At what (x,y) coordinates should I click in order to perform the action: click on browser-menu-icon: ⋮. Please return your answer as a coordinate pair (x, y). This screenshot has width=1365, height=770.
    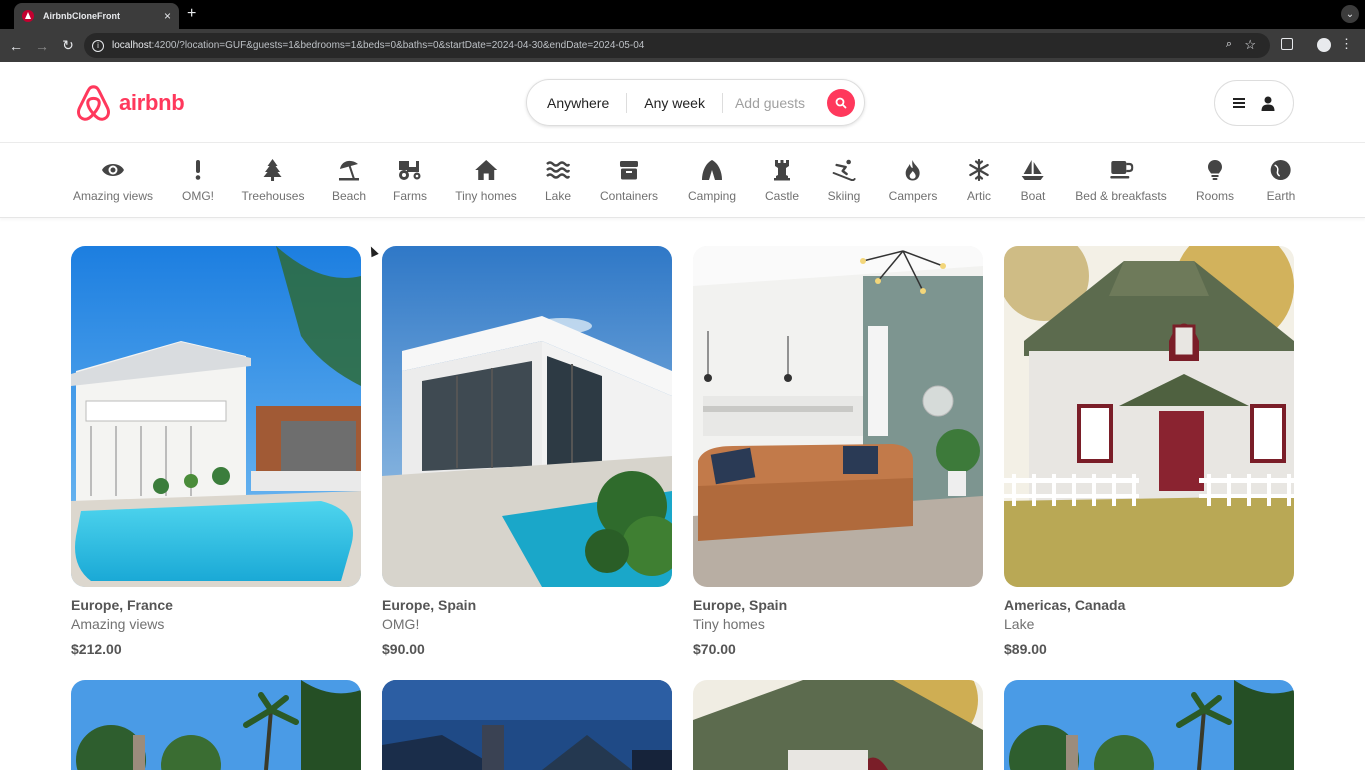
    Looking at the image, I should click on (1346, 44).